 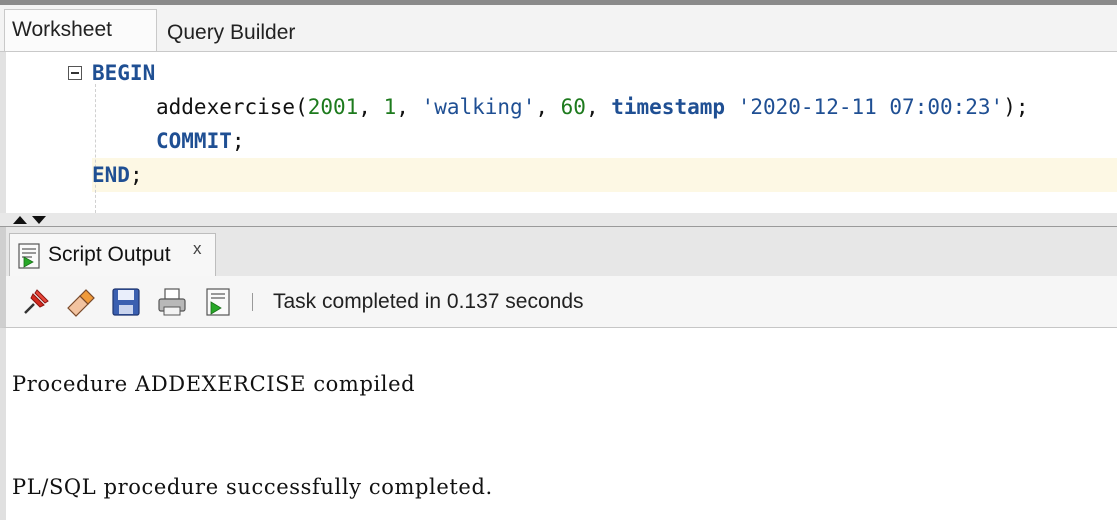 I want to click on keyword-commit: COMMIT, so click(x=194, y=141).